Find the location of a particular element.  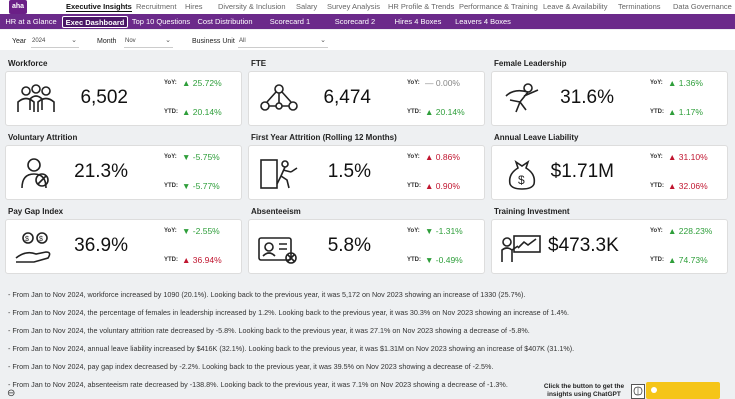

card-value: $1.71M is located at coordinates (582, 171).